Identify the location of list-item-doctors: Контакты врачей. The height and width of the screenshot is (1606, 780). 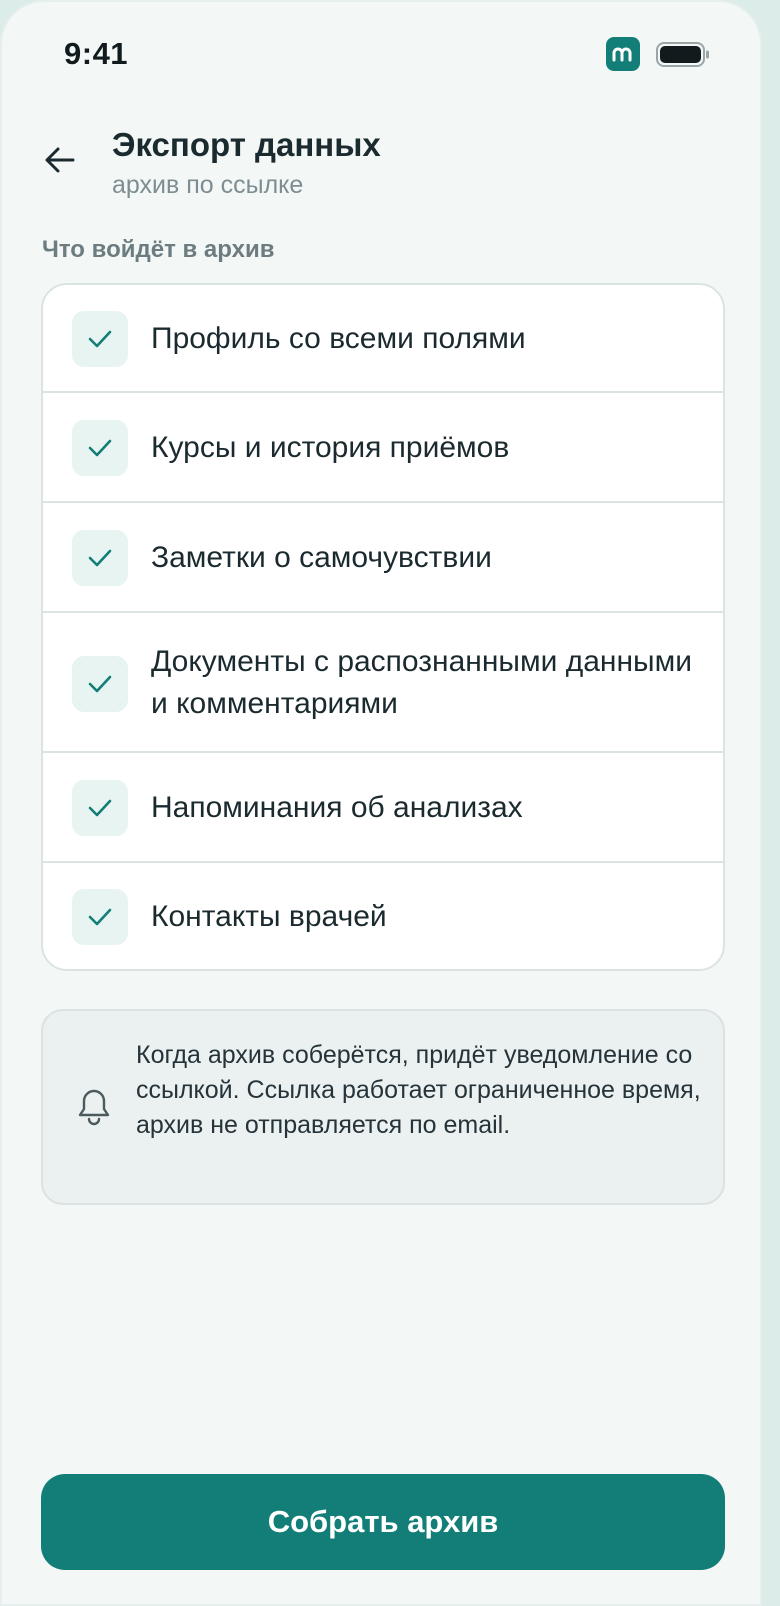
(383, 916).